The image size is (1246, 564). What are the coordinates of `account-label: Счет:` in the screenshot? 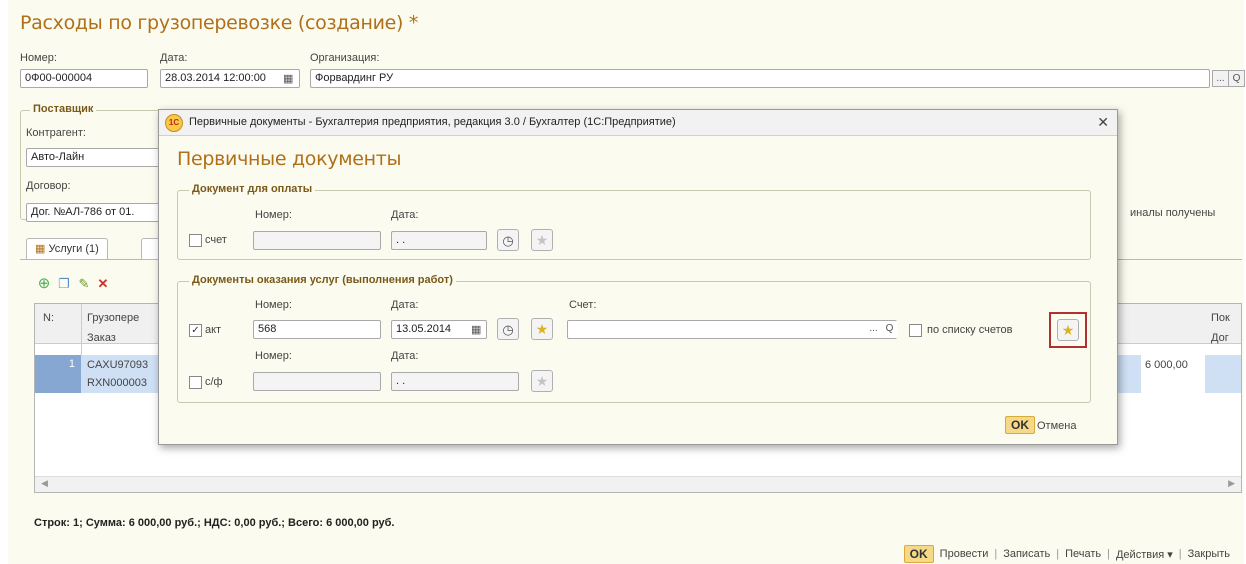 It's located at (583, 305).